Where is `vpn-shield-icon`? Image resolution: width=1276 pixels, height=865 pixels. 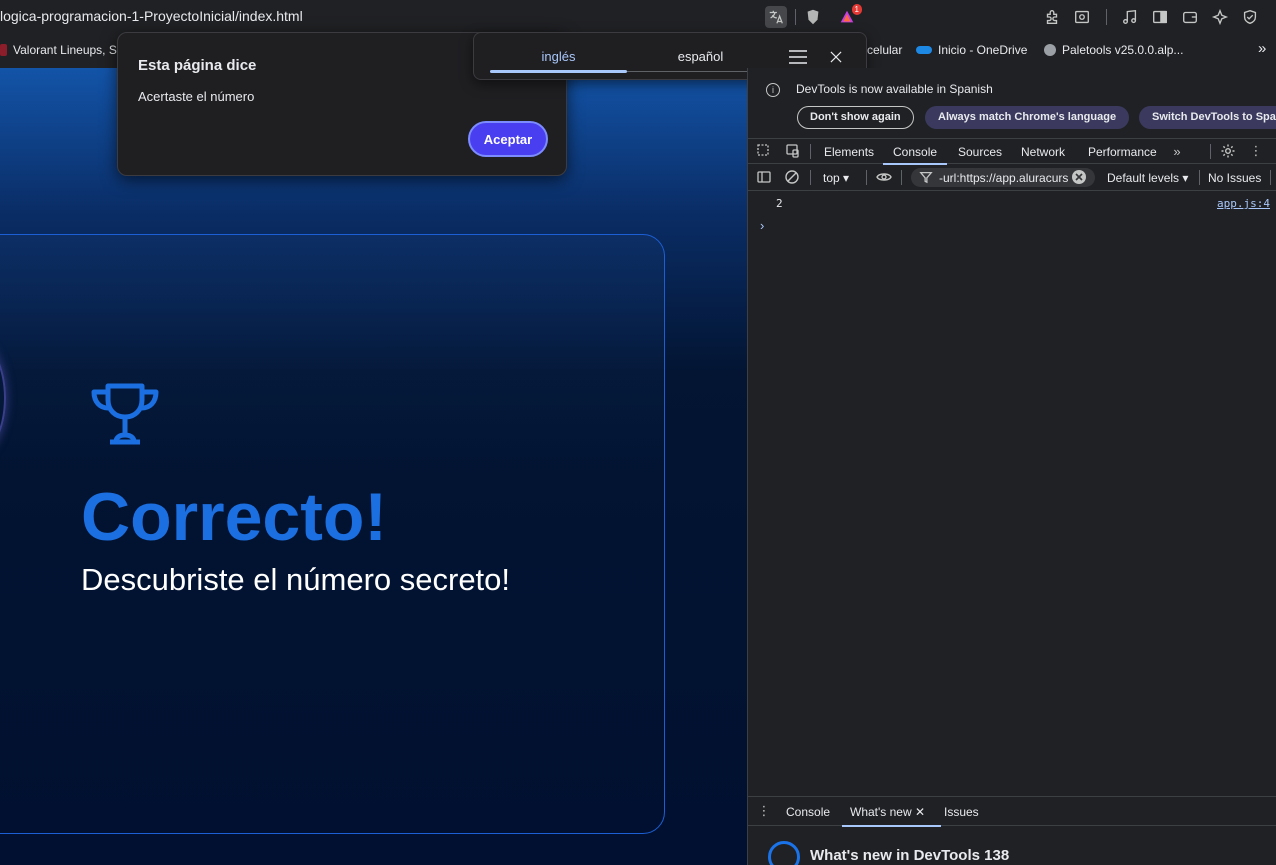
vpn-shield-icon is located at coordinates (1250, 17).